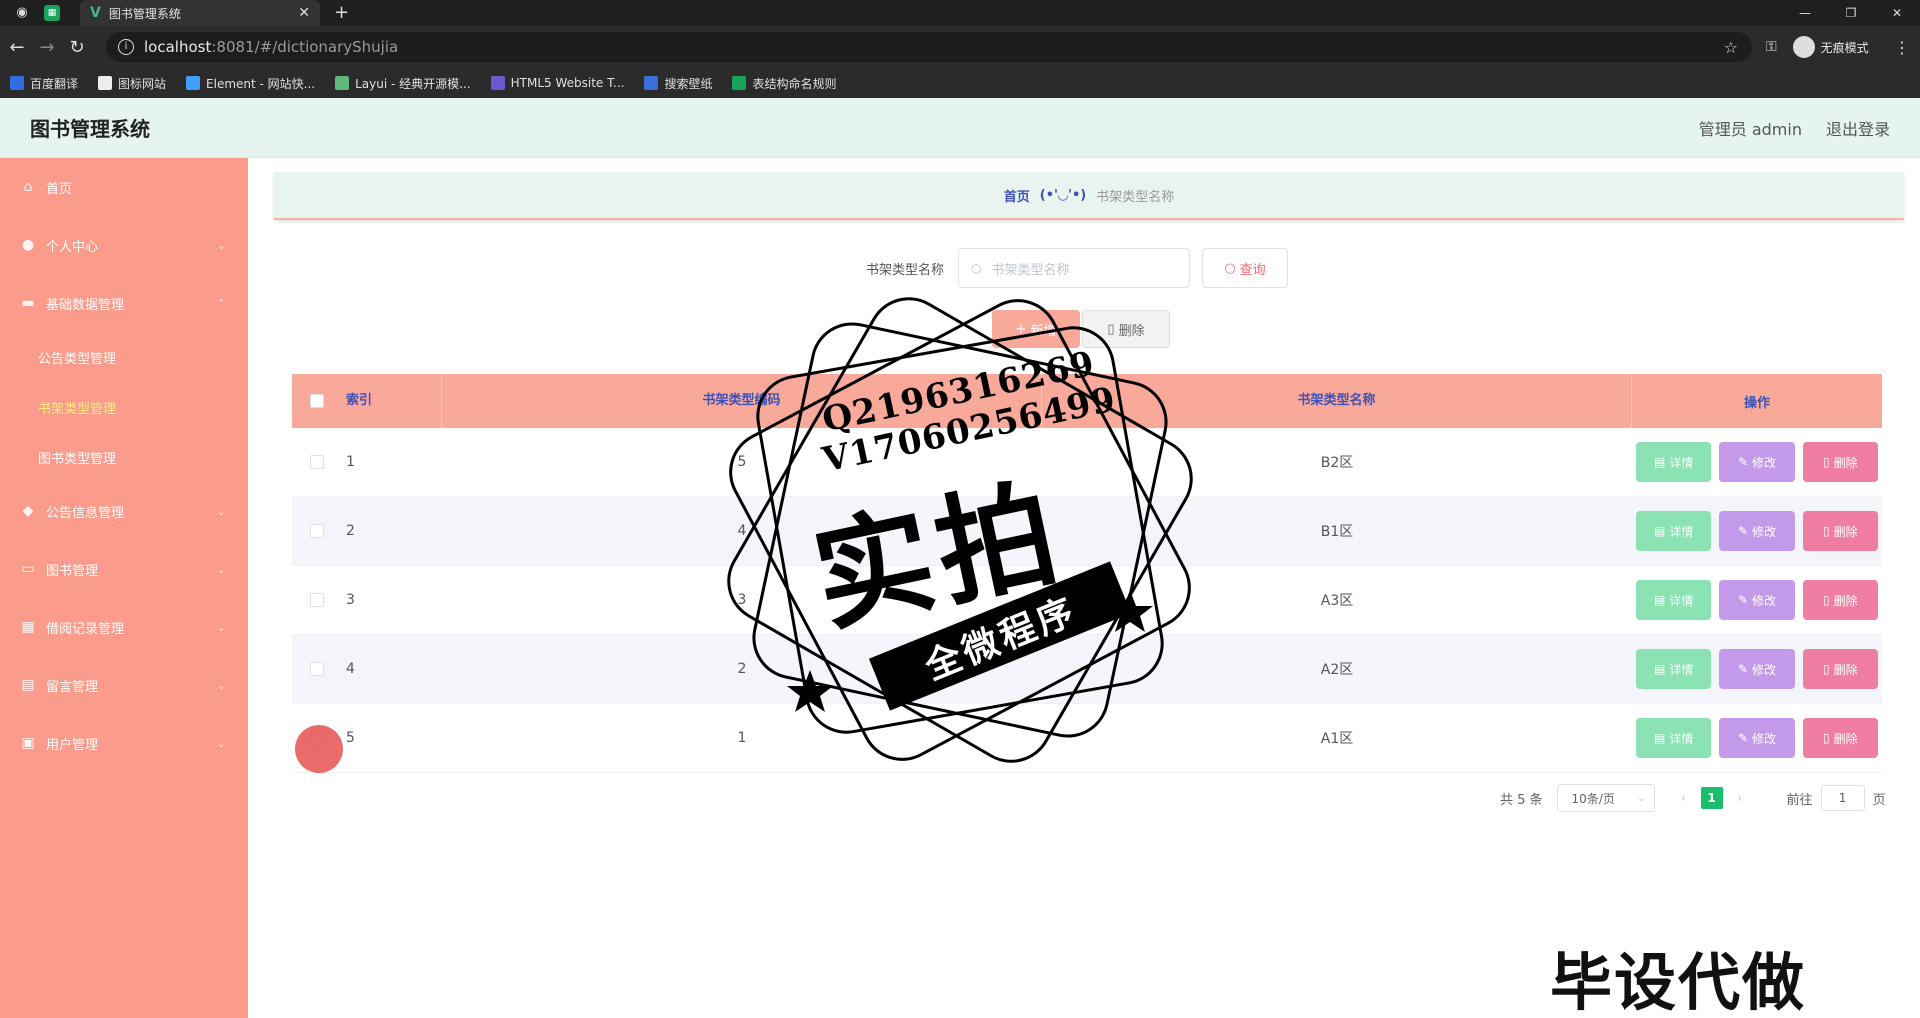  I want to click on bookmark-star-icon: ☆, so click(1731, 47).